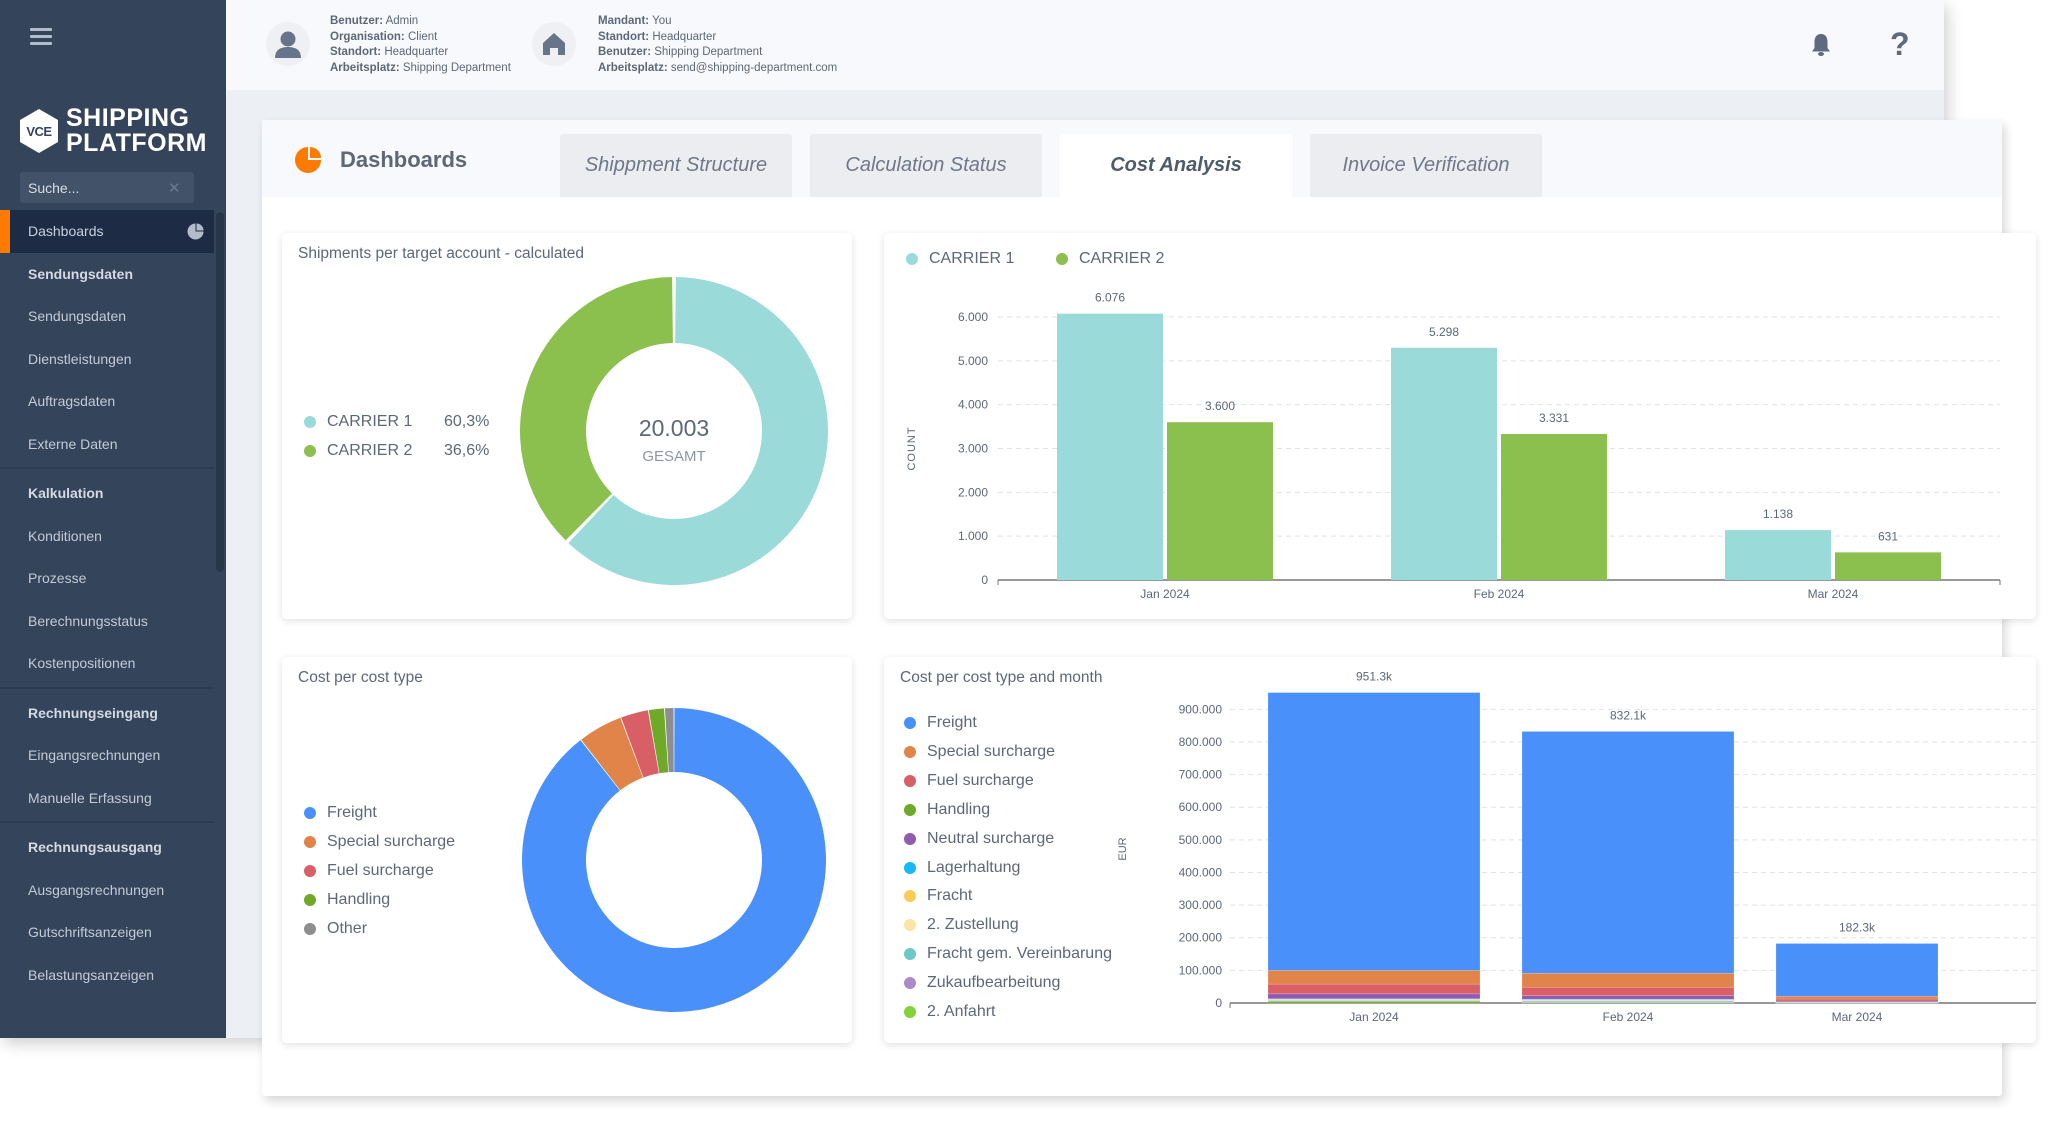  I want to click on cost-donut-chart, so click(674, 860).